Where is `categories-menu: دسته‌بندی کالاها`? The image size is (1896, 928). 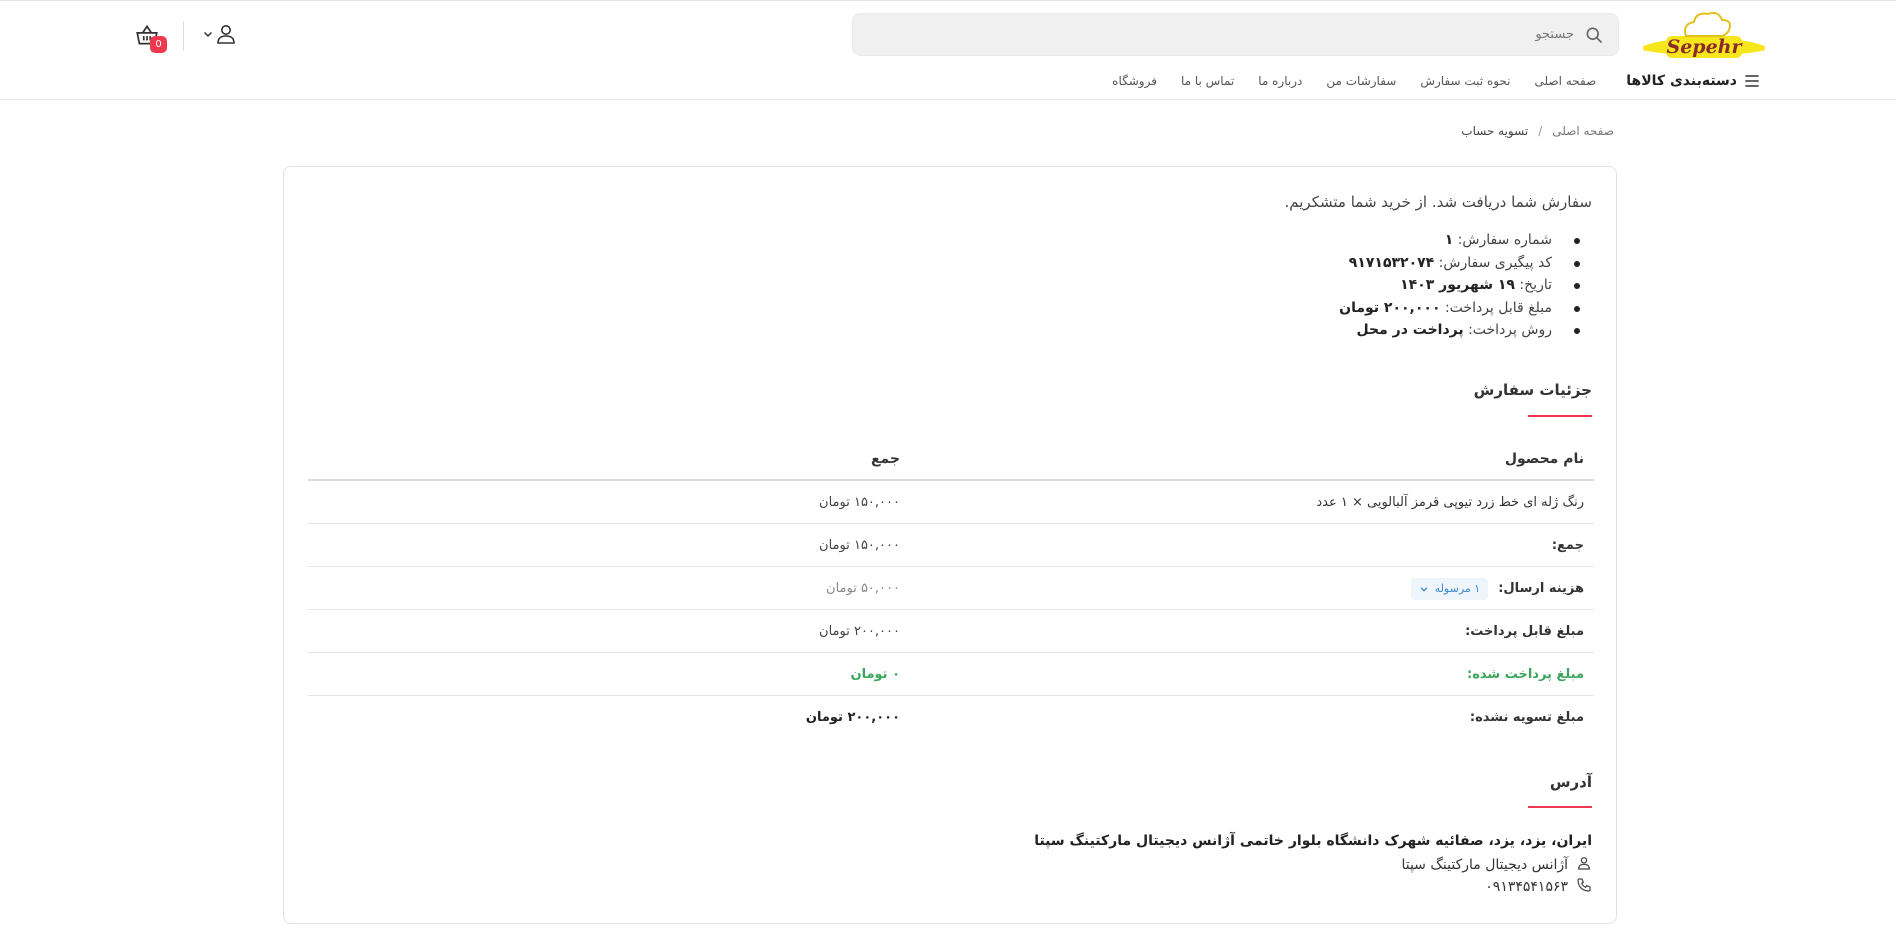 categories-menu: دسته‌بندی کالاها is located at coordinates (1694, 81).